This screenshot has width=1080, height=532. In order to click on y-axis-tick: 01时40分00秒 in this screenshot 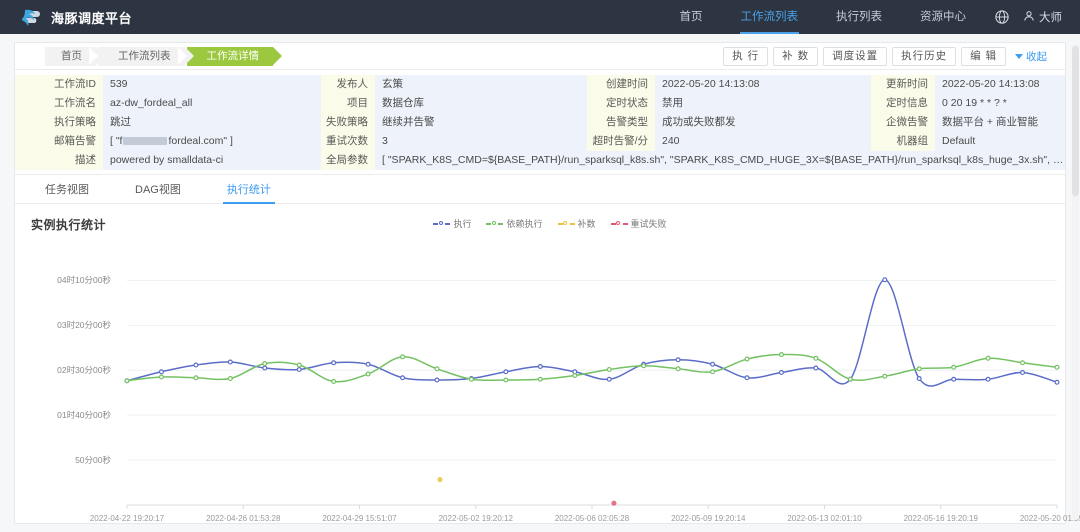, I will do `click(84, 415)`.